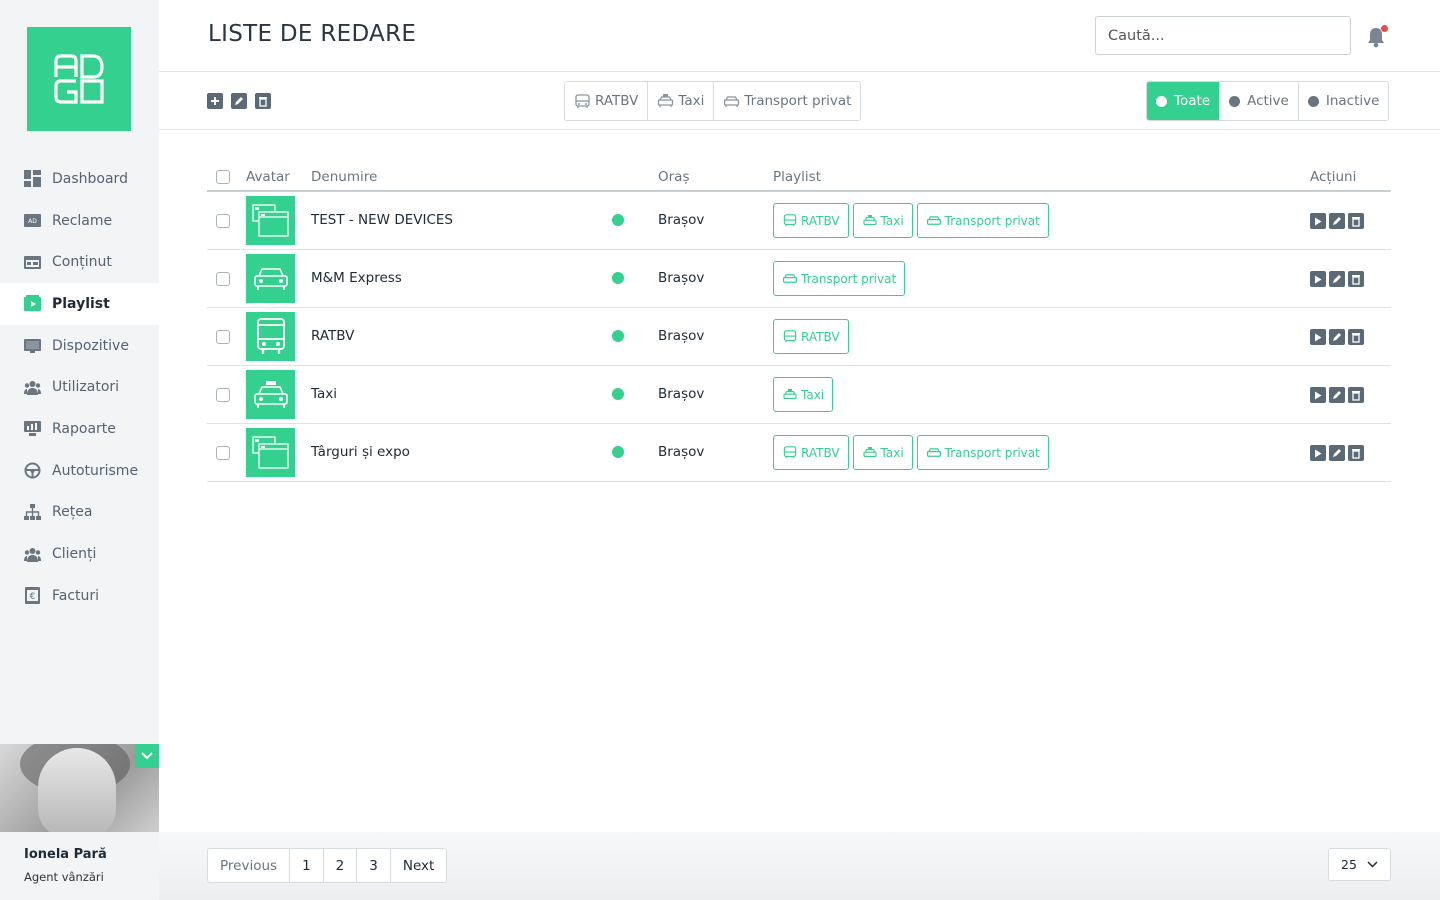  Describe the element at coordinates (681, 101) in the screenshot. I see `filter-taxi: Taxi` at that location.